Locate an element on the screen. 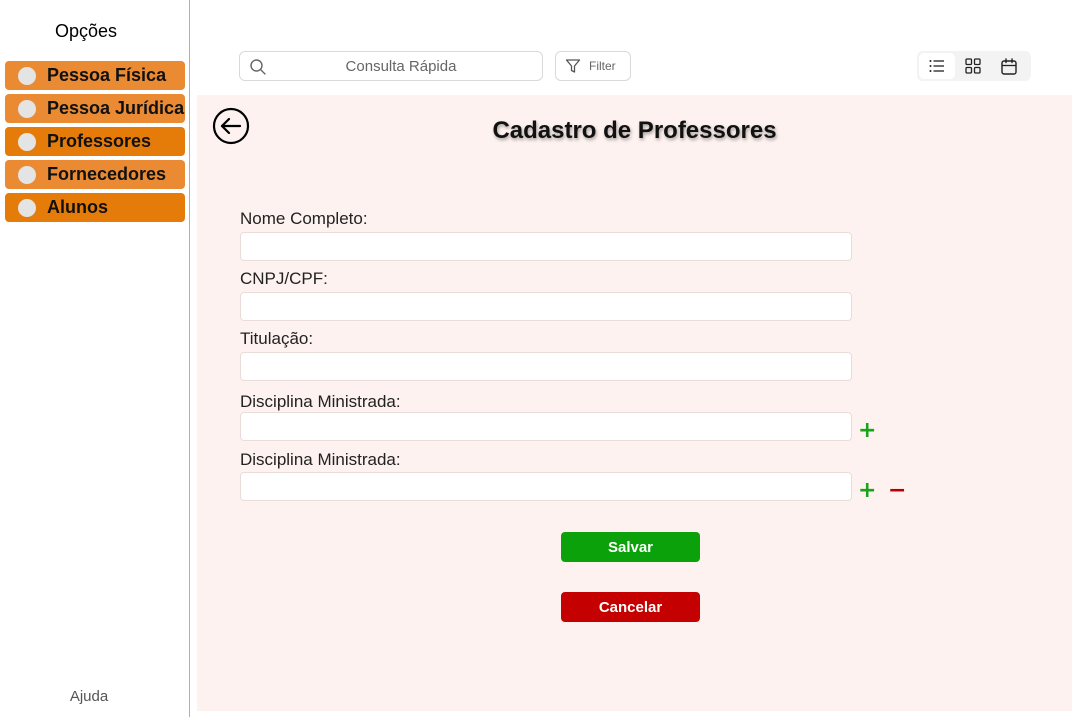 This screenshot has width=1083, height=721. nome-completo-label: Nome Completo: is located at coordinates (304, 218).